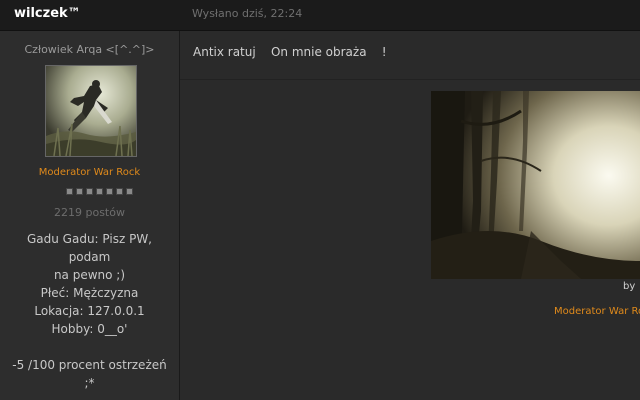  I want to click on profile-line: Płeć: Mężczyzna, so click(89, 293).